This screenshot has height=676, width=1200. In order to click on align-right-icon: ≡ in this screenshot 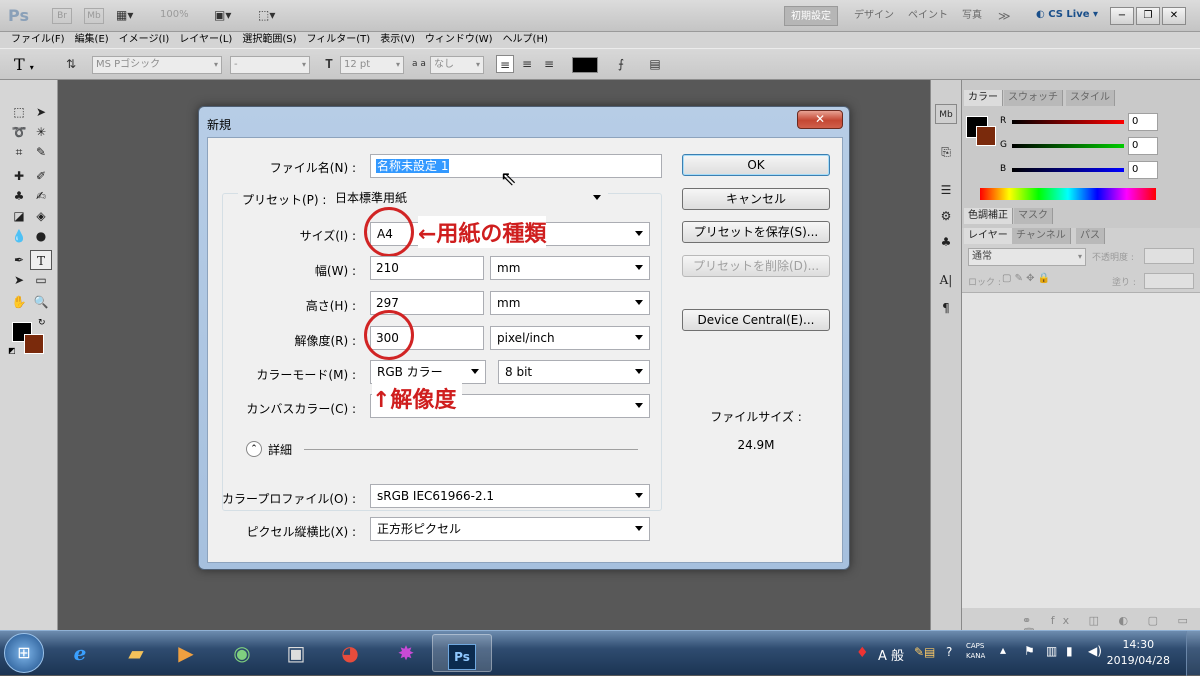, I will do `click(549, 64)`.